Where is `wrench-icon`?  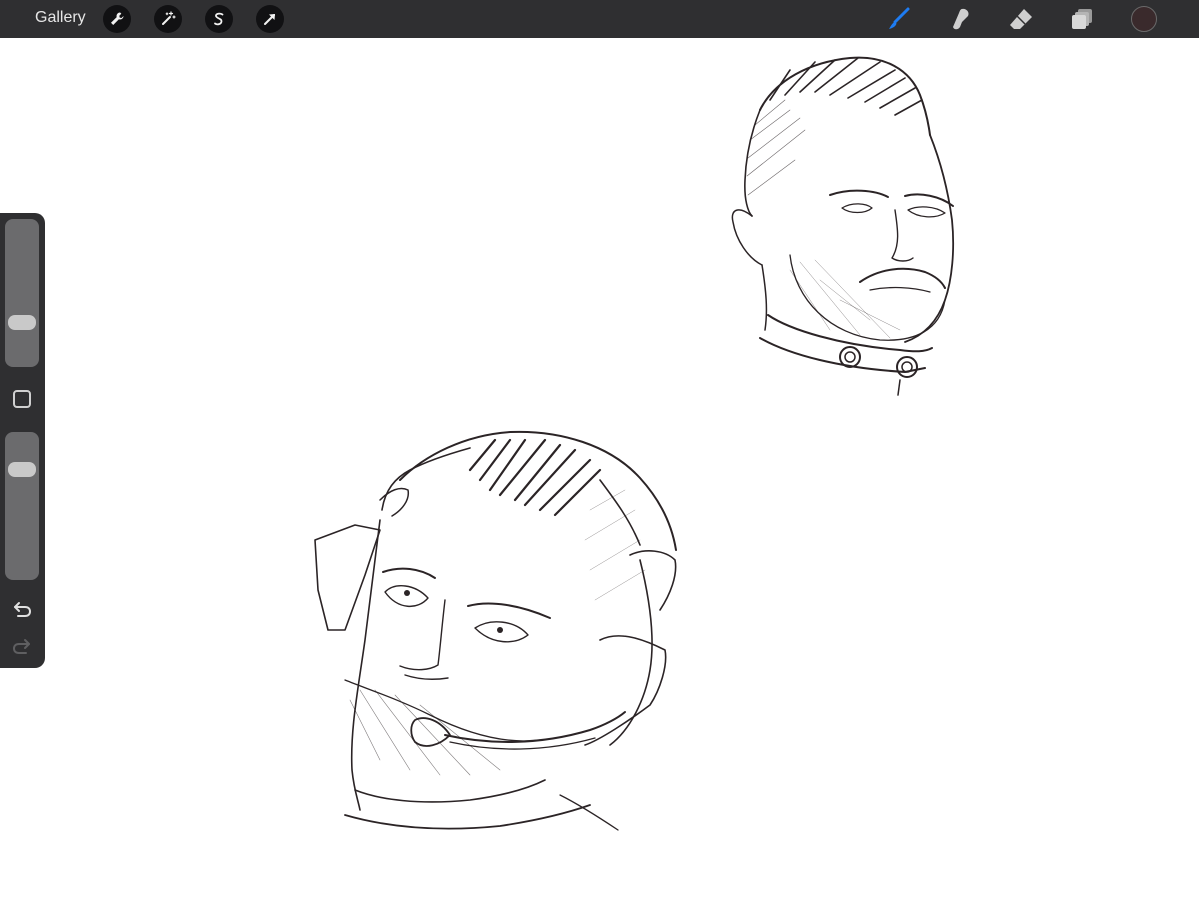 wrench-icon is located at coordinates (117, 18).